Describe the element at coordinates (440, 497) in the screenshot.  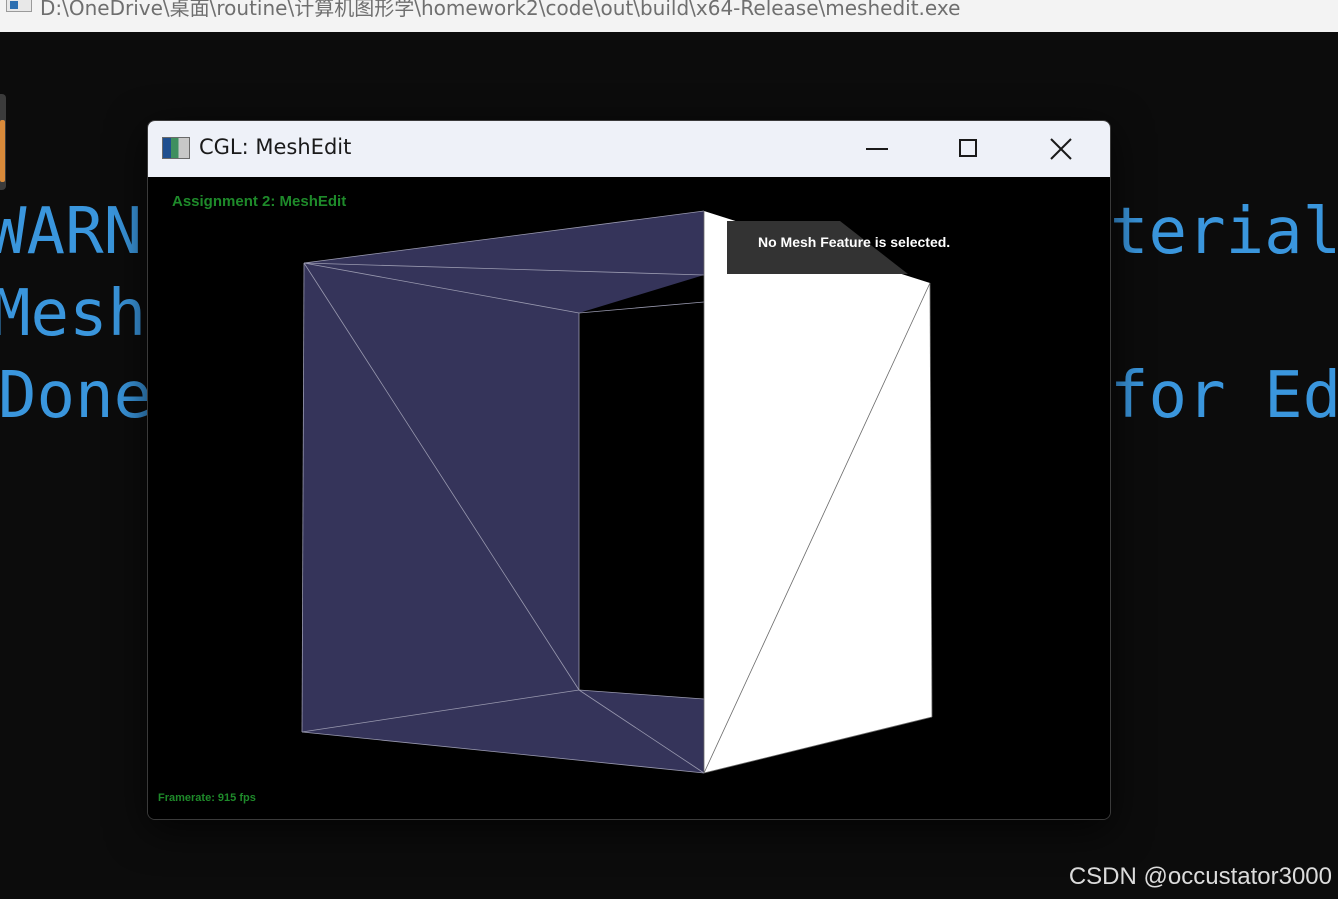
I see `mesh-face-left` at that location.